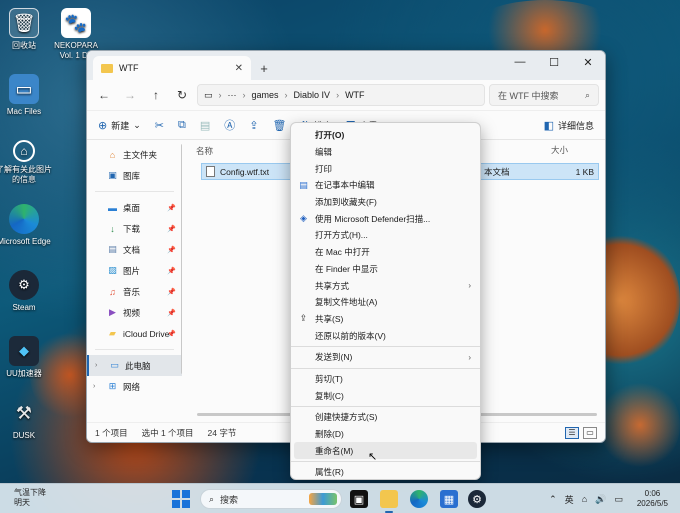 The image size is (680, 513). What do you see at coordinates (182, 95) in the screenshot?
I see `refresh-icon: ↻` at bounding box center [182, 95].